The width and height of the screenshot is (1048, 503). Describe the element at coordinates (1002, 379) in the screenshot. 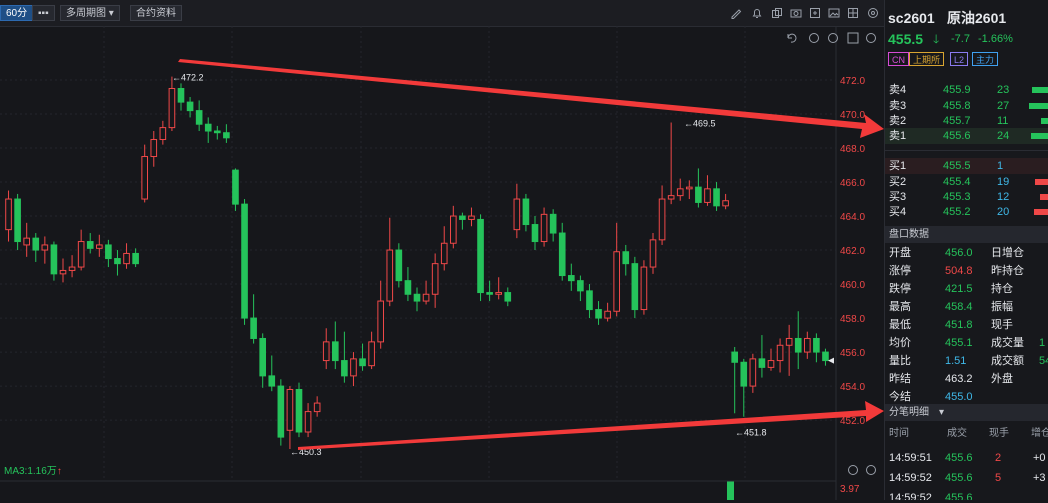

I see `stat-key-2: 外盘` at that location.